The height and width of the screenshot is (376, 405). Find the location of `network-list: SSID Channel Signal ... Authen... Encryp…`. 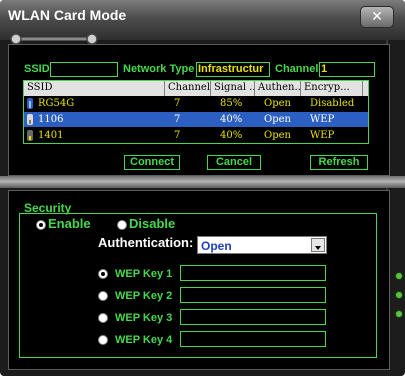

network-list: SSID Channel Signal ... Authen... Encryp… is located at coordinates (196, 112).